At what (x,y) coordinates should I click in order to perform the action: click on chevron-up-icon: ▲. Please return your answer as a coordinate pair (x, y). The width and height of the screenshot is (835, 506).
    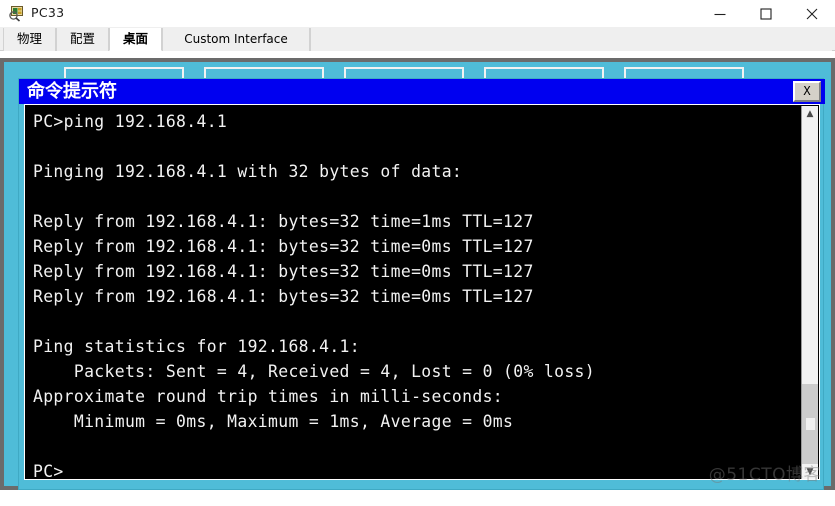
    Looking at the image, I should click on (810, 114).